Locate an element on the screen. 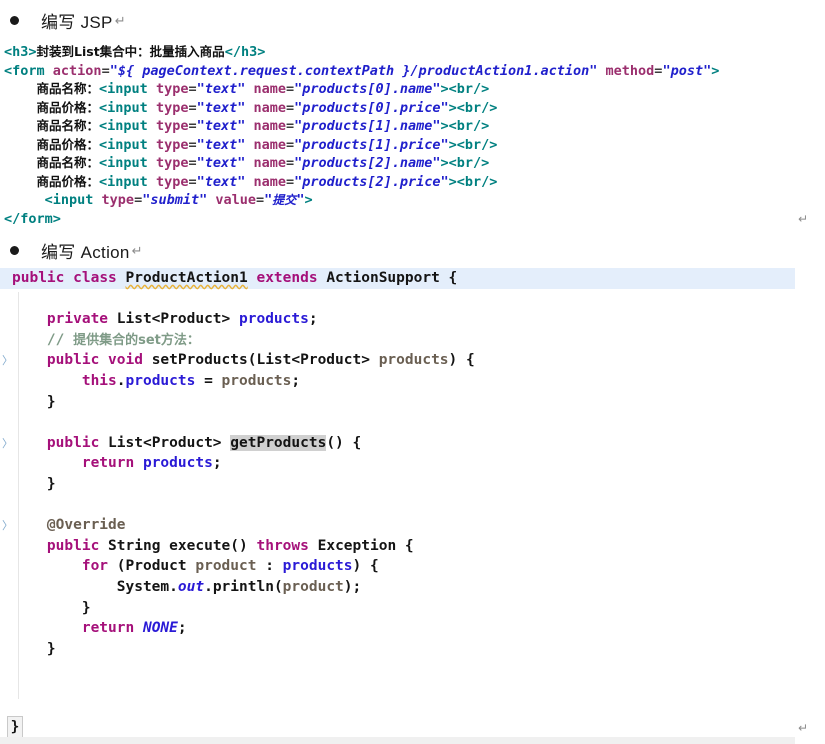 This screenshot has width=825, height=744. code-line: this.products = products; is located at coordinates (412, 381).